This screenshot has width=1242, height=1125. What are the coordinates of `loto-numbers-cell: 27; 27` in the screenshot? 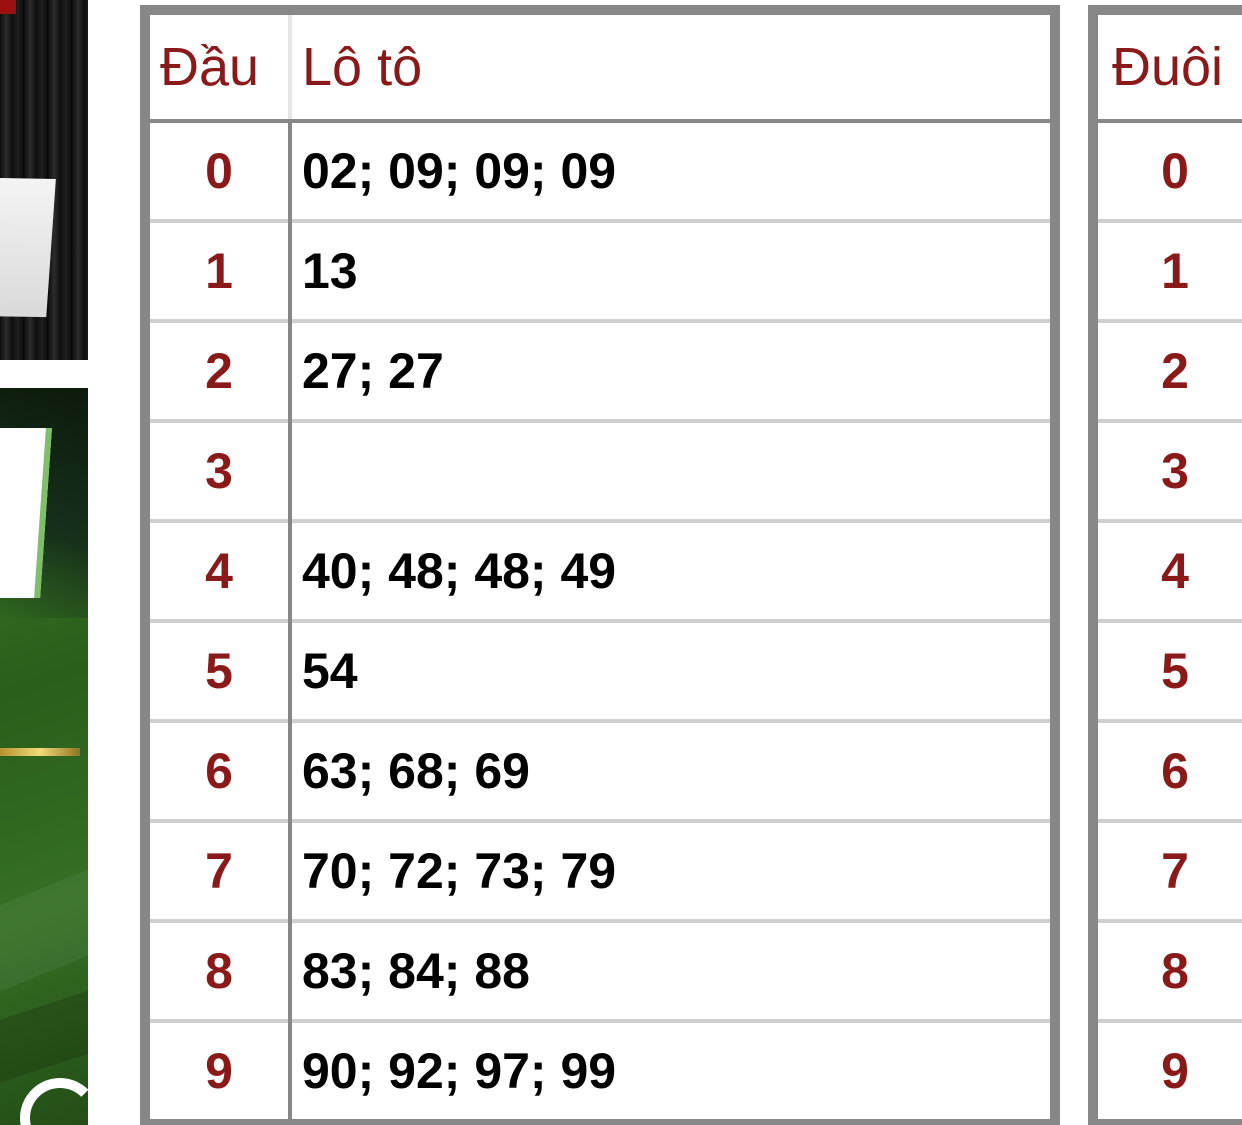 It's located at (672, 370).